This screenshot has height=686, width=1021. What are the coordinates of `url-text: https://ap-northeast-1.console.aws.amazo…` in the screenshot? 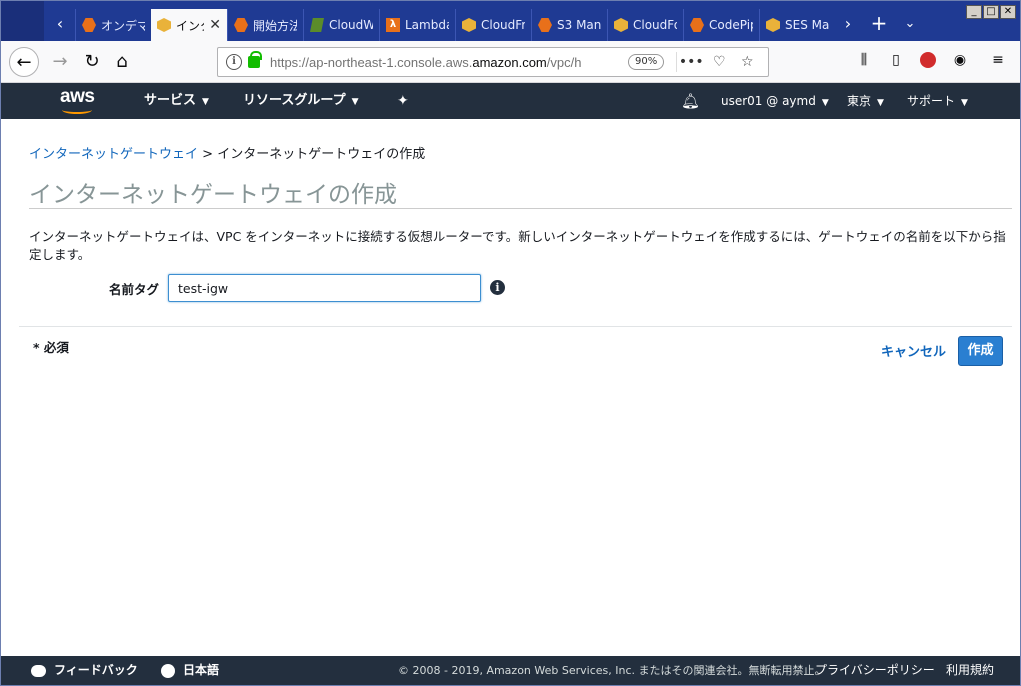 It's located at (430, 62).